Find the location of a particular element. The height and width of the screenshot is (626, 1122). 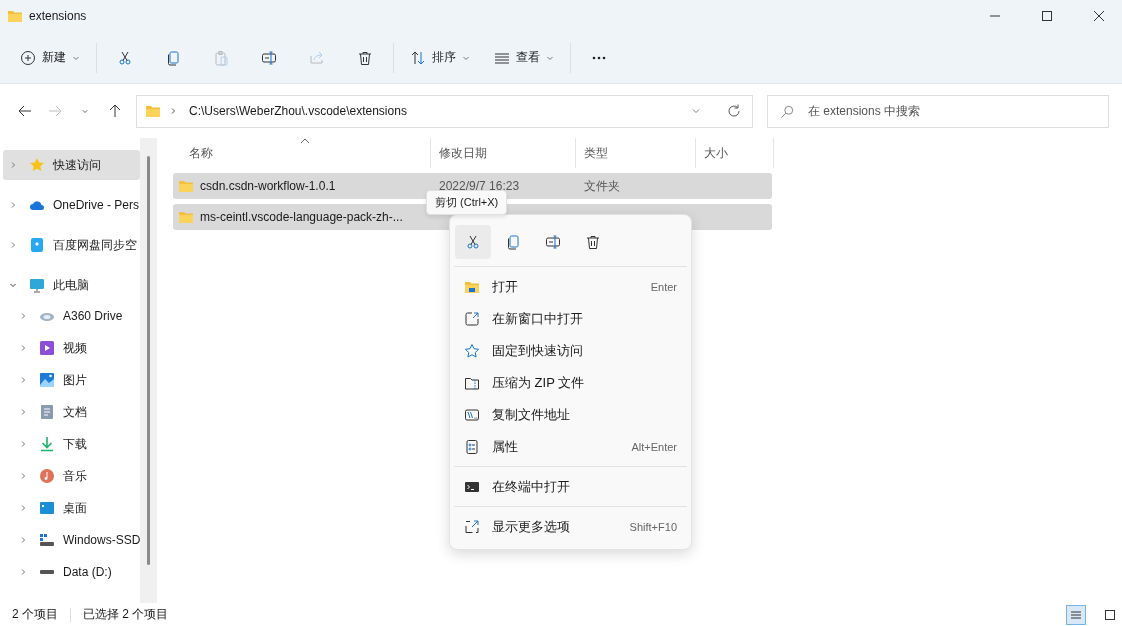

menu-item-label: 压缩为 ZIP 文件 is located at coordinates (539, 383).